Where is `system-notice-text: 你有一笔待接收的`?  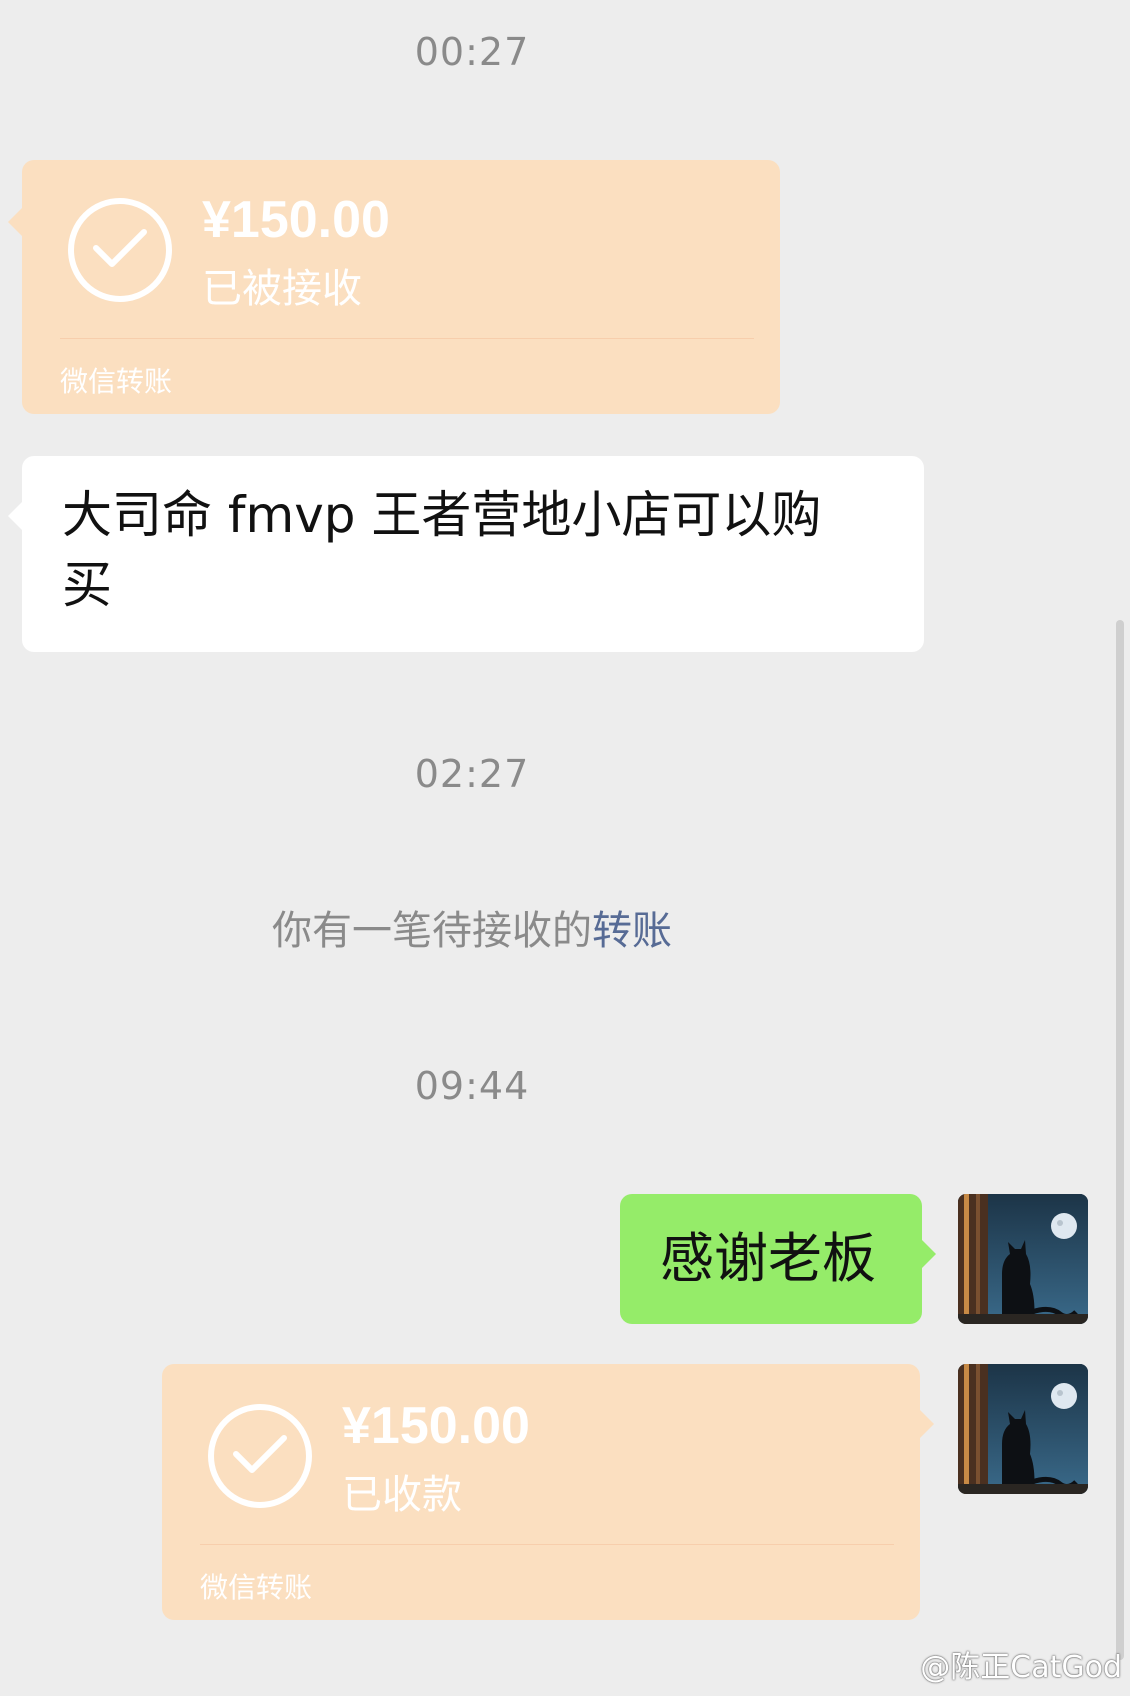 system-notice-text: 你有一笔待接收的 is located at coordinates (432, 931).